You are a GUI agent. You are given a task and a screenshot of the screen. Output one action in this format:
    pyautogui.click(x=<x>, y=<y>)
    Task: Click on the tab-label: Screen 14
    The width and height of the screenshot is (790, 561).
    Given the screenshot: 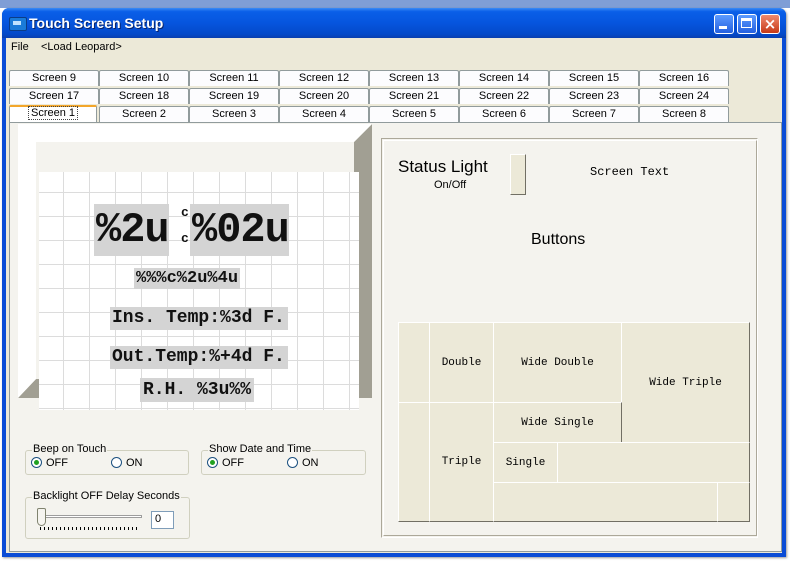 What is the action you would take?
    pyautogui.click(x=504, y=78)
    